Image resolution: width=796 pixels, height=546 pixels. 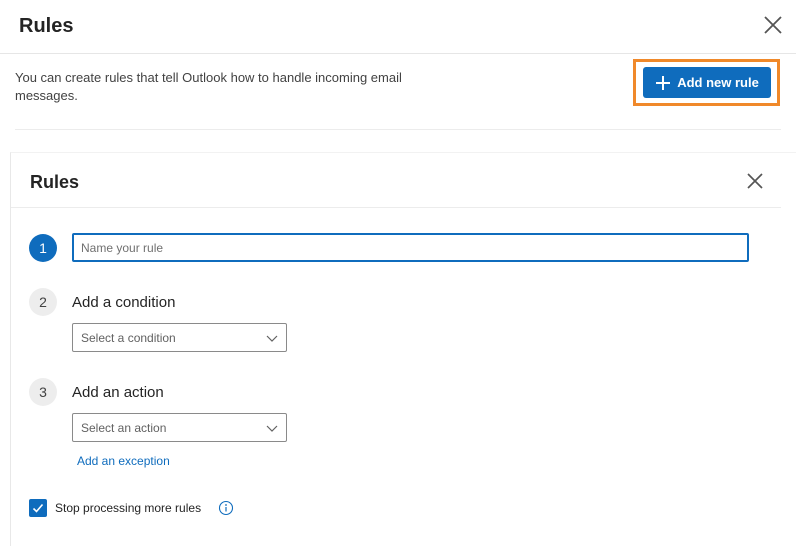 I want to click on action-select-value: Select an action, so click(x=124, y=427).